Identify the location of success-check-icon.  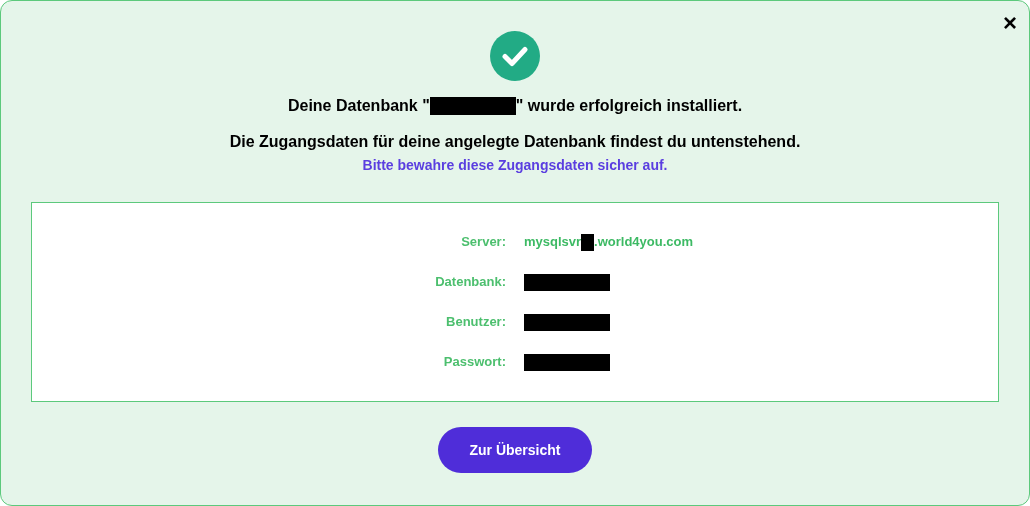
(515, 56).